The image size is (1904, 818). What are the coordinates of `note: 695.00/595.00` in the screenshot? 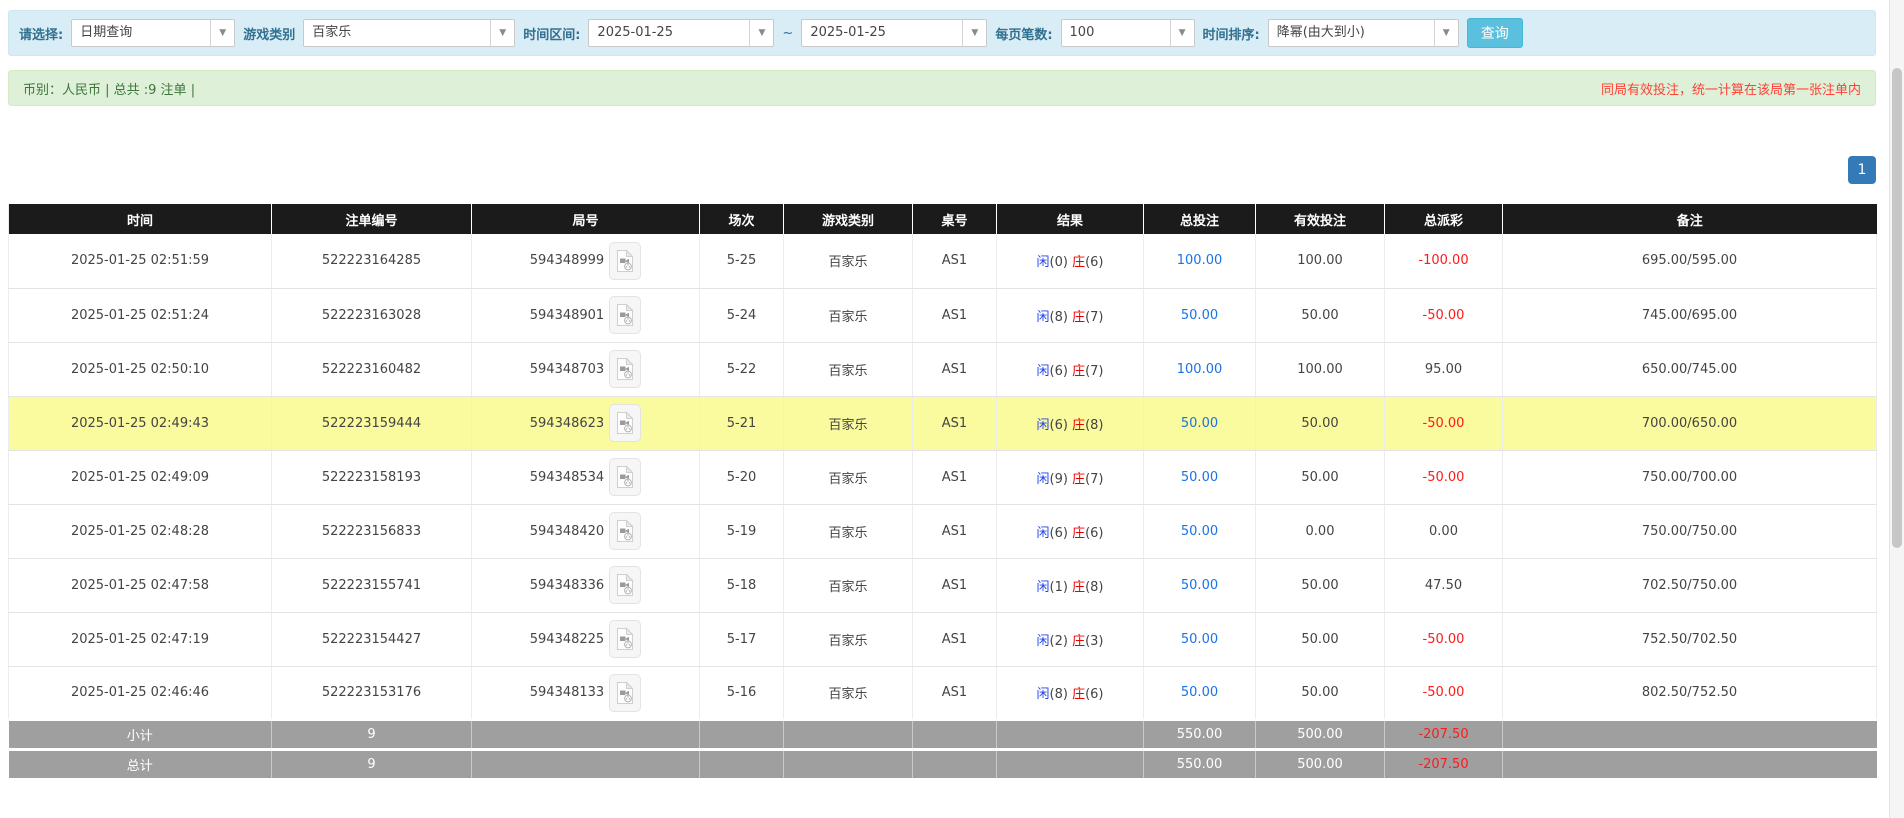 It's located at (1689, 261).